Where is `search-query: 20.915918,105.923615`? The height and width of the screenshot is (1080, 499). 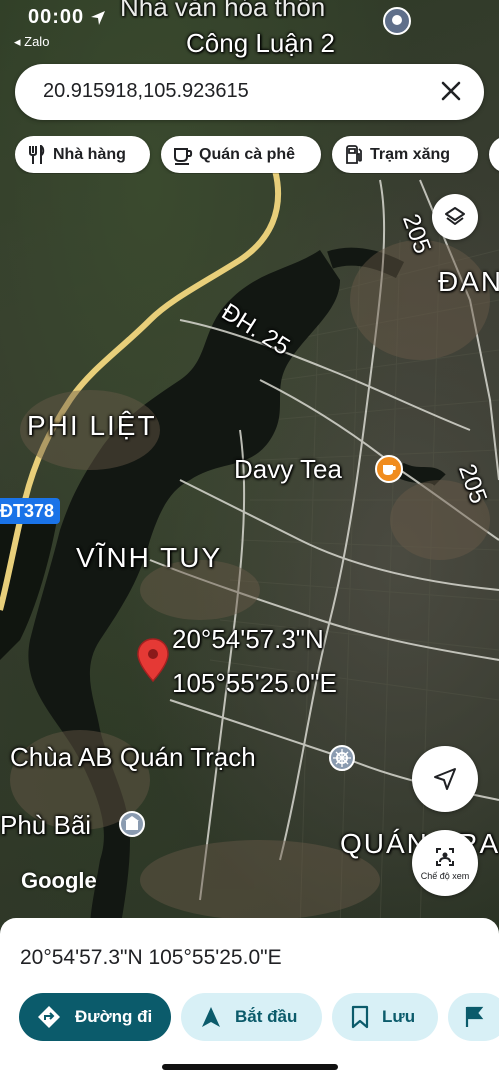 search-query: 20.915918,105.923615 is located at coordinates (146, 91).